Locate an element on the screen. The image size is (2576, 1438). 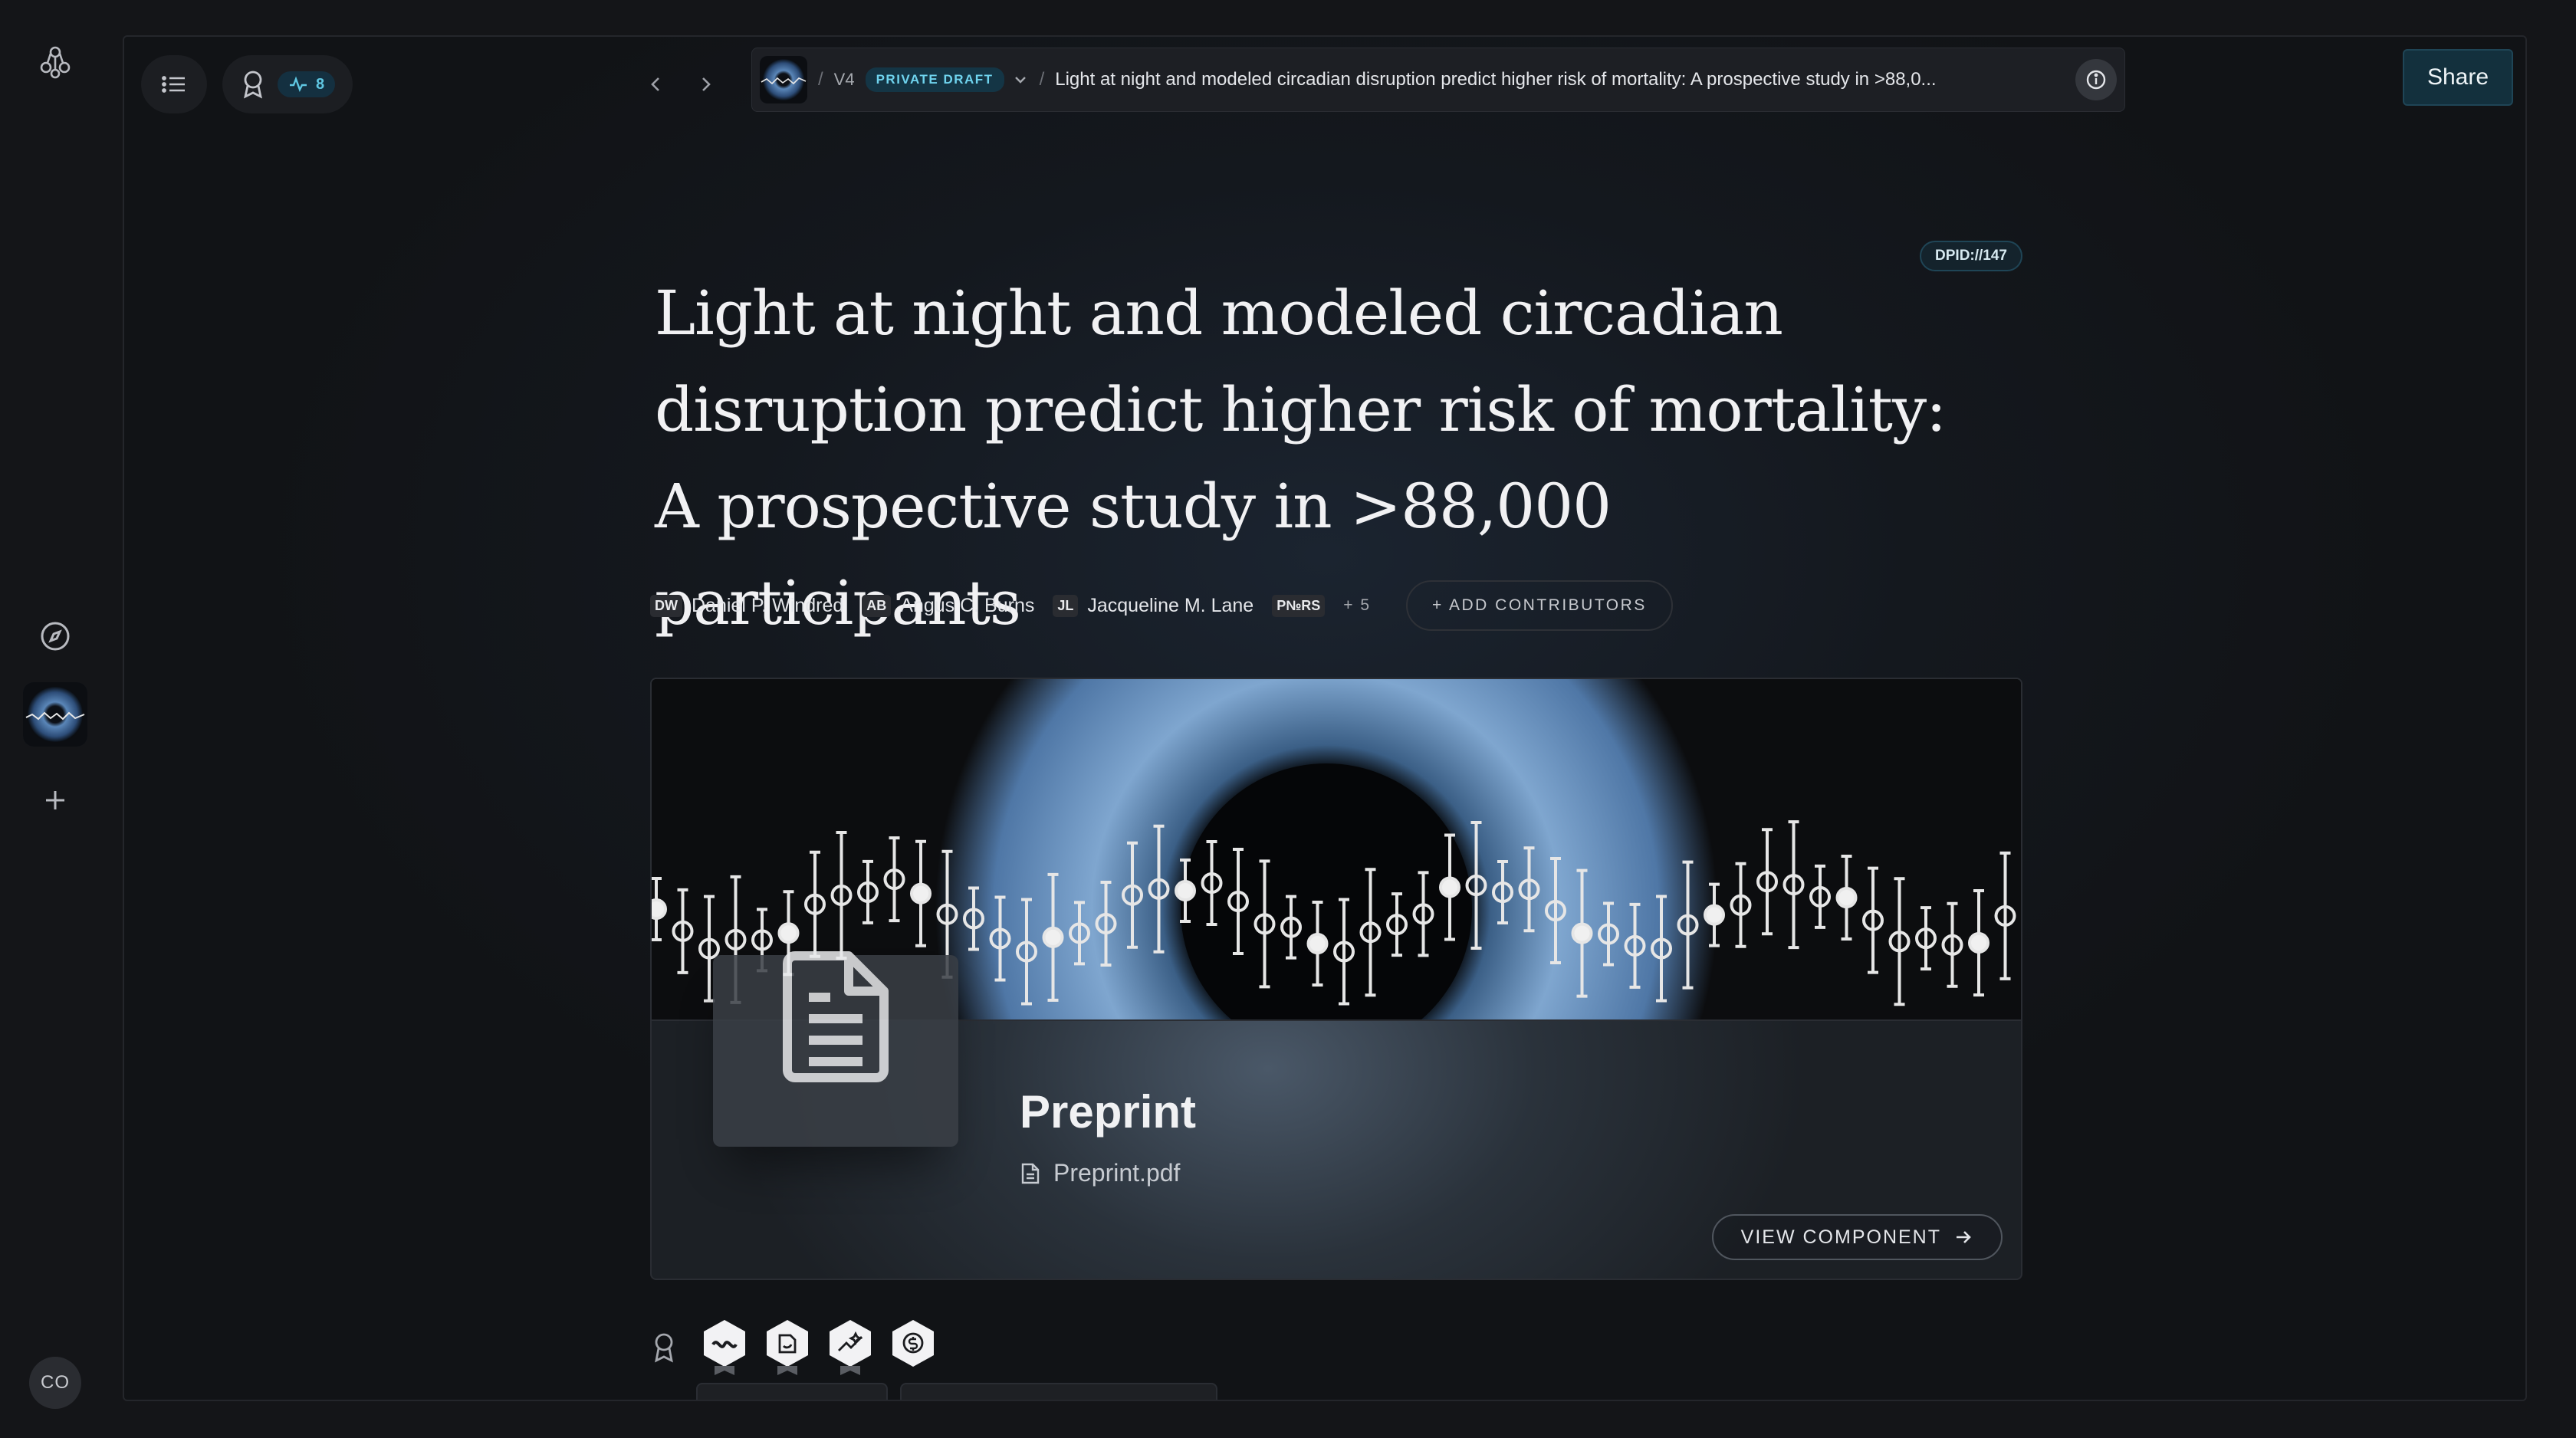
refresh-doc-badge-icon is located at coordinates (787, 1347).